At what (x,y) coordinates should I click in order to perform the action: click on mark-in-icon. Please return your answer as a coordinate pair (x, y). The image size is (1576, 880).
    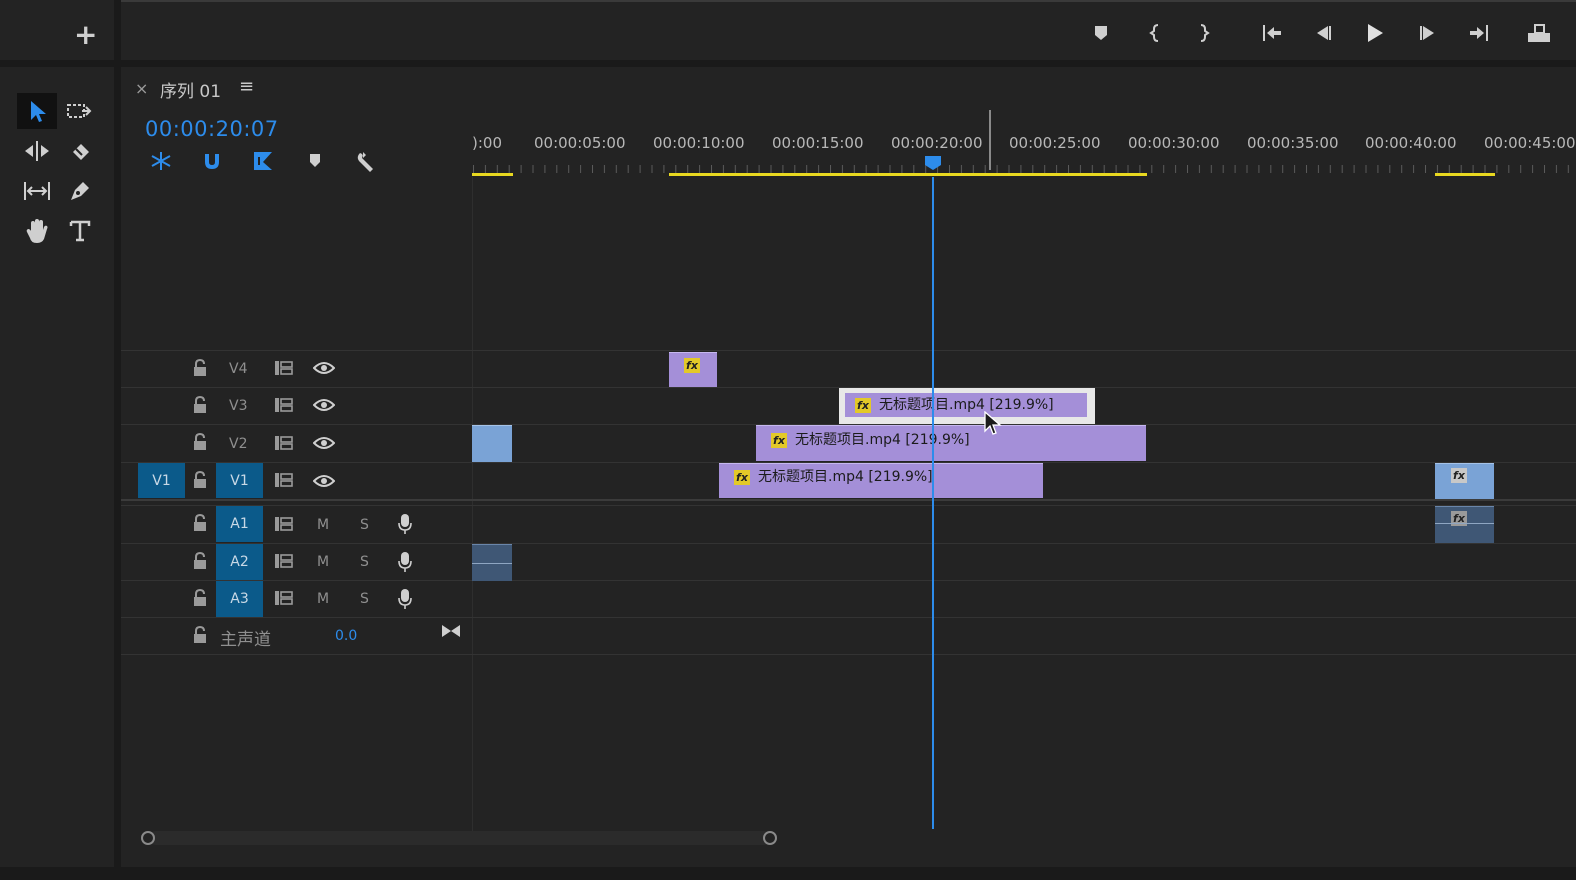
    Looking at the image, I should click on (1154, 33).